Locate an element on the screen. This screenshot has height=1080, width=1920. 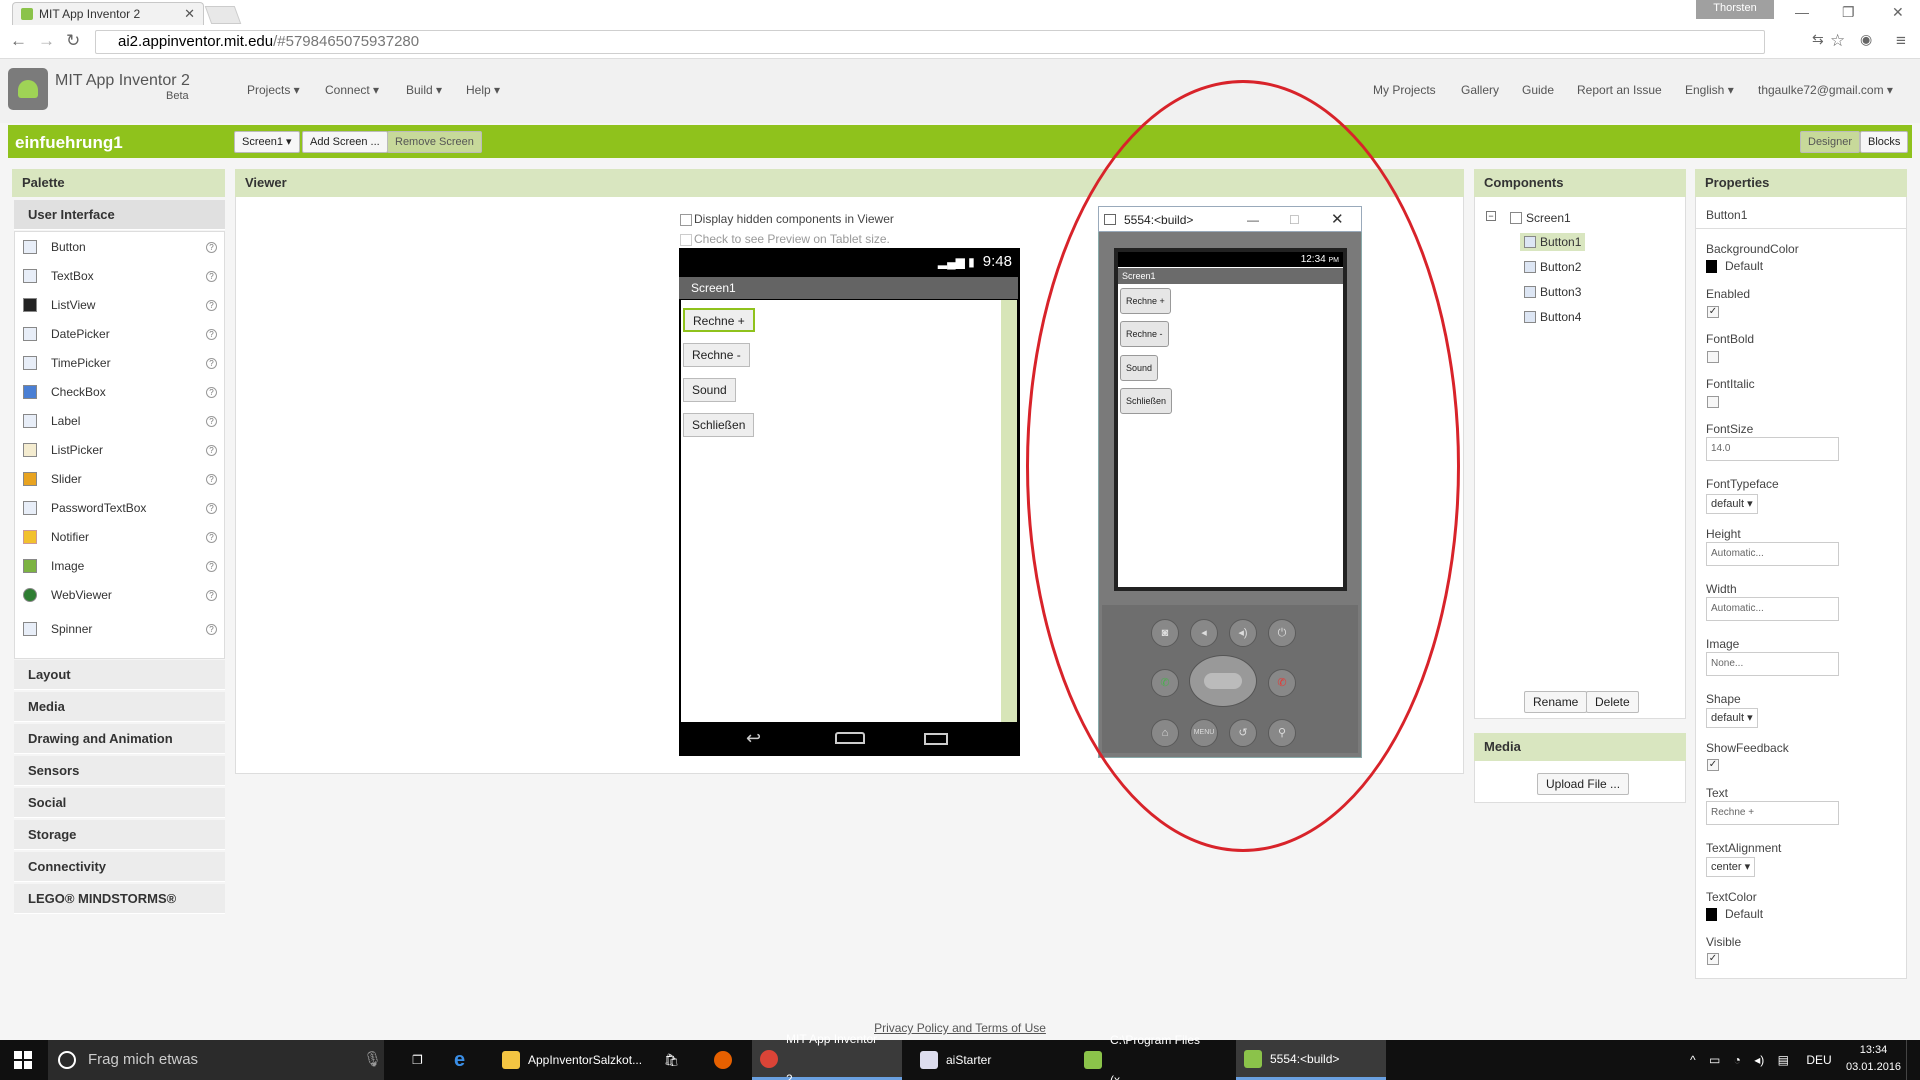
prop-fonttypeface-select: default ▾ is located at coordinates (1732, 504).